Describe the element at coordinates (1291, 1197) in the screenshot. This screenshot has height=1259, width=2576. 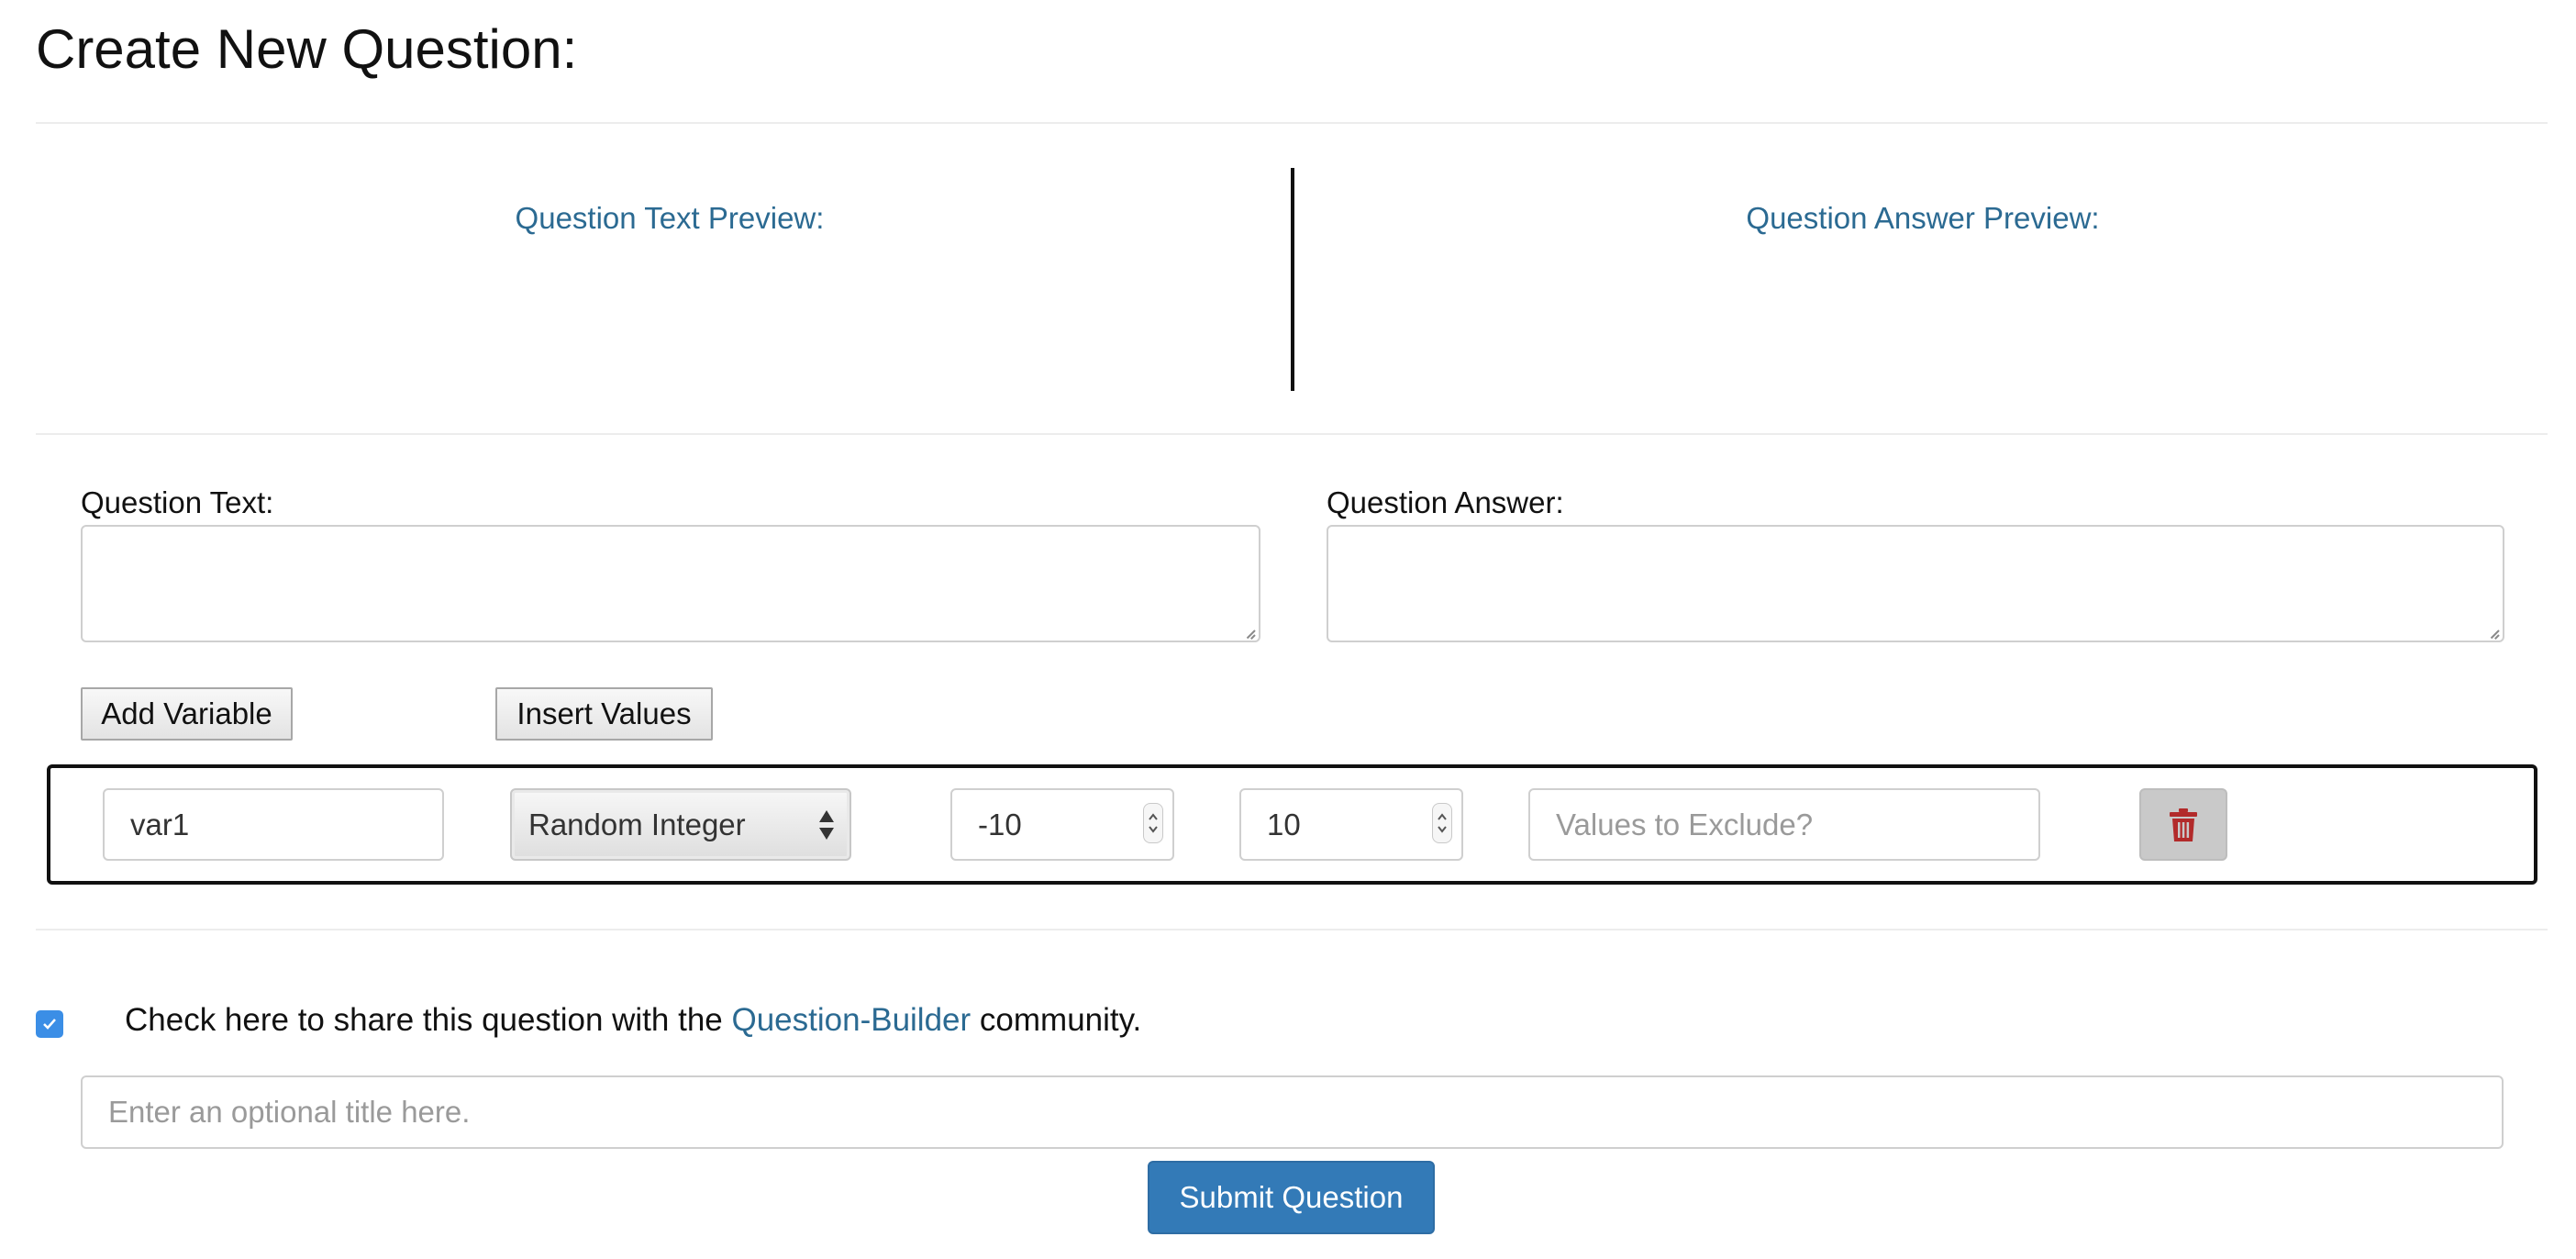
I see `submit-question-button: Submit Question` at that location.